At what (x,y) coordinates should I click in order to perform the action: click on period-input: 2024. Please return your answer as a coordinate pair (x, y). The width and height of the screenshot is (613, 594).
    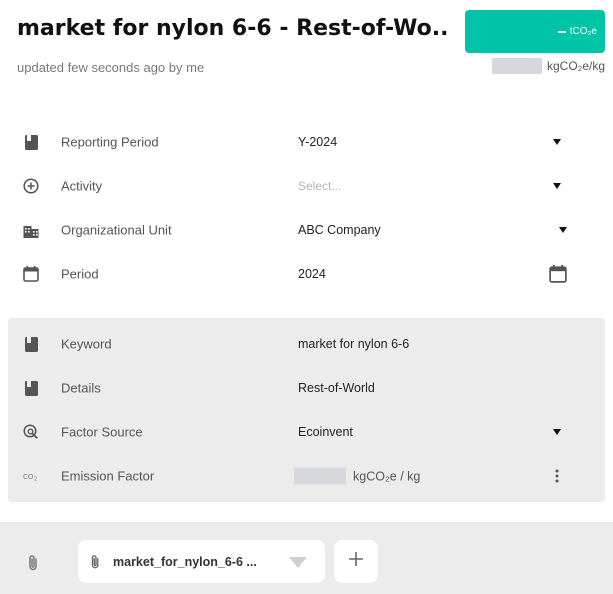
    Looking at the image, I should click on (312, 274).